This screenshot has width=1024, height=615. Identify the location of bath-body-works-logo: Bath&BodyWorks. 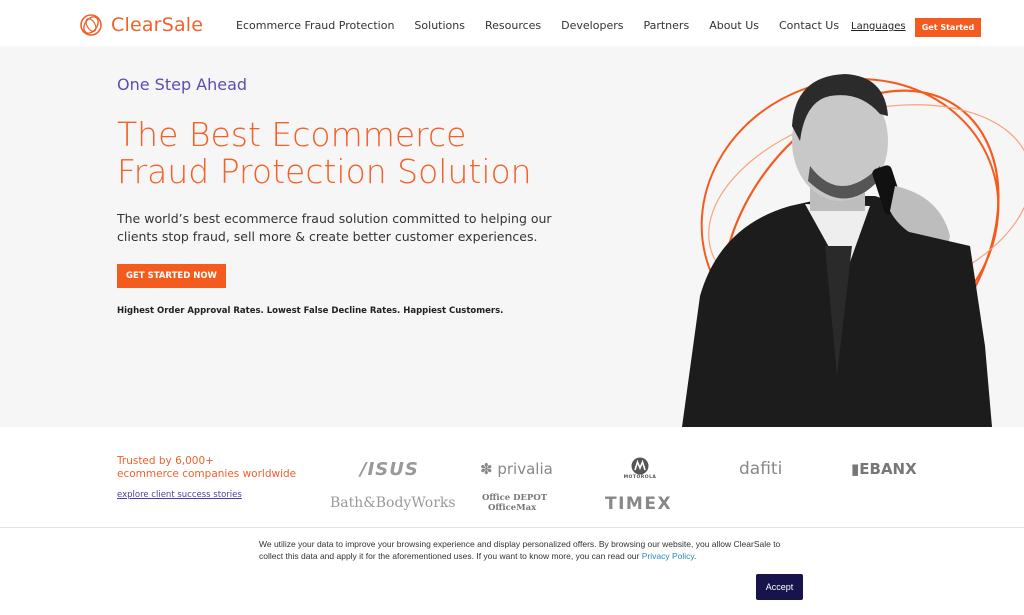
(393, 503).